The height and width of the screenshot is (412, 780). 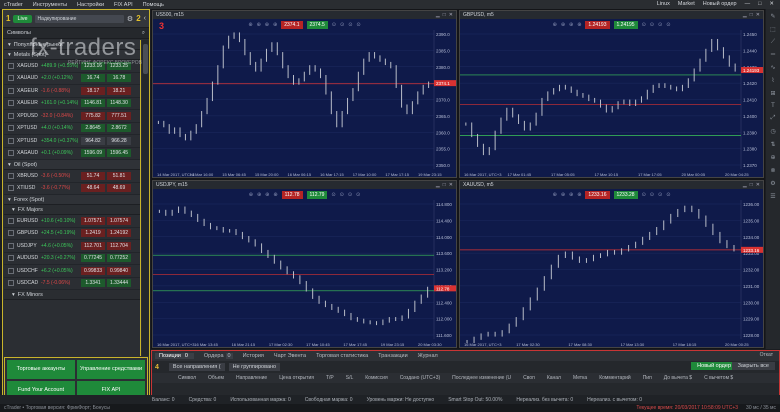 What do you see at coordinates (145, 59) in the screenshot?
I see `scroll-thumb` at bounding box center [145, 59].